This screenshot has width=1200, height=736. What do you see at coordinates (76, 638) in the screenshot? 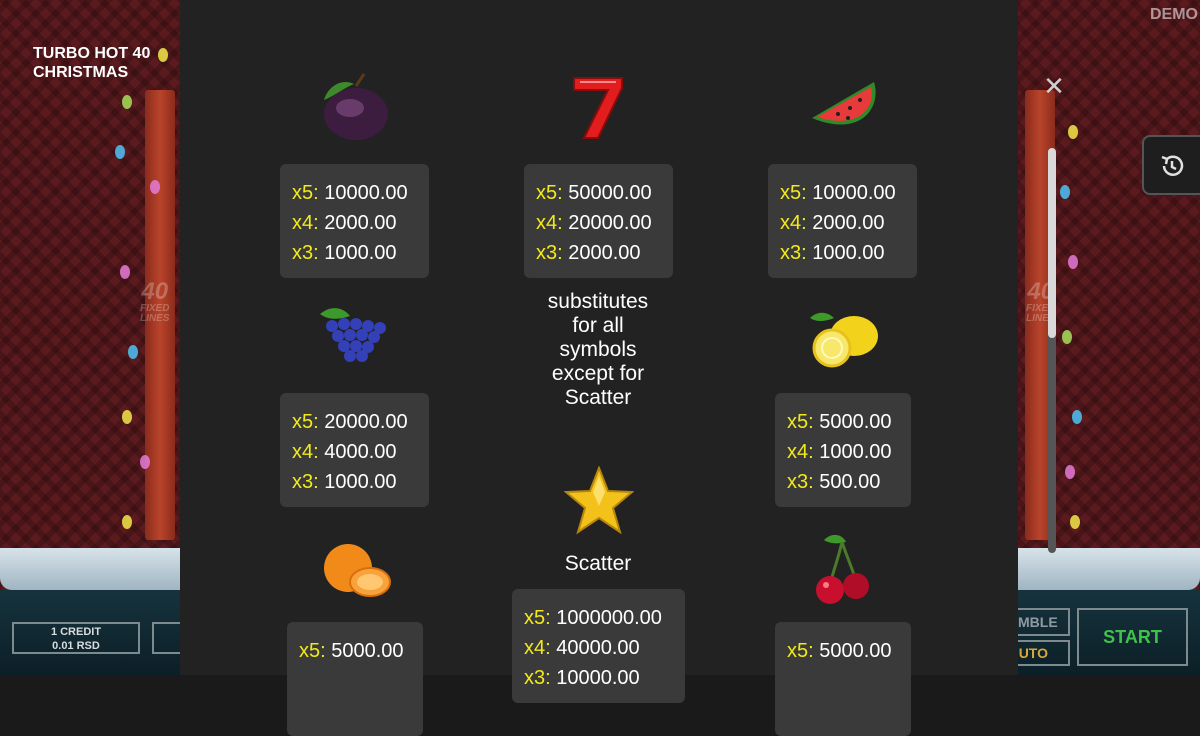
I see `credit-selector: 1 CREDIT 0.01 RSD` at bounding box center [76, 638].